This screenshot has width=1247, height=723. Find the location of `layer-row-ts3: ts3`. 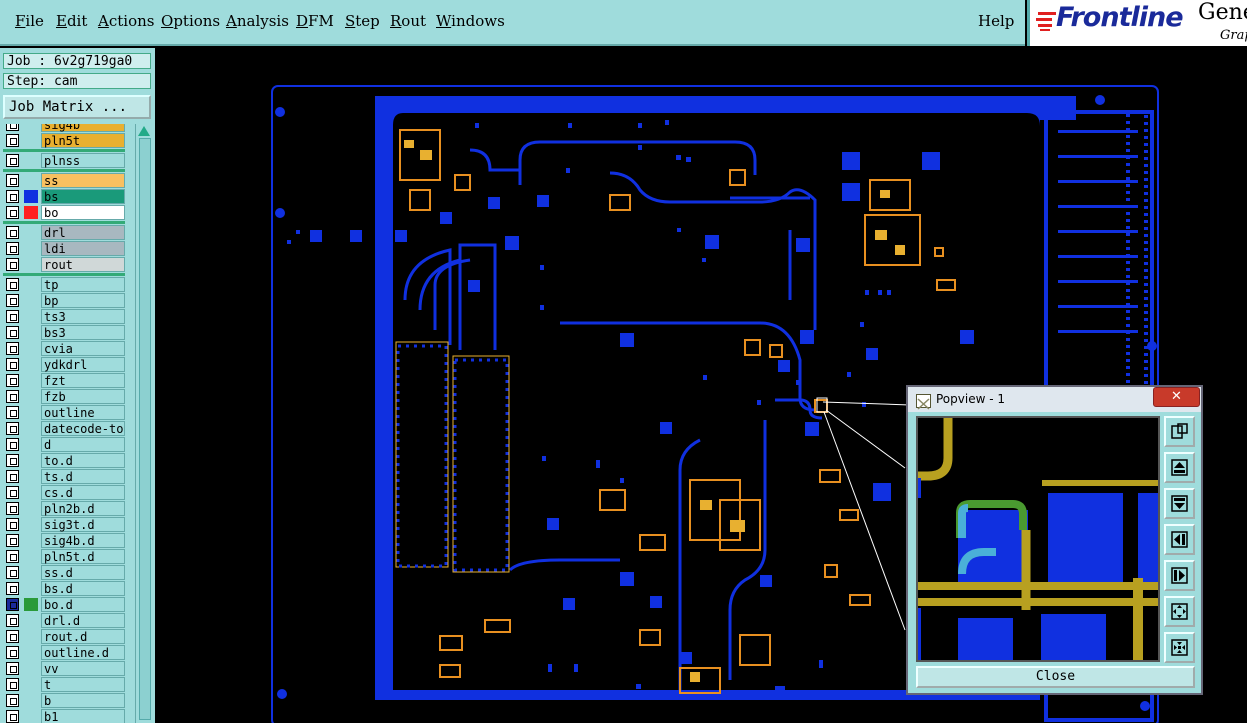

layer-row-ts3: ts3 is located at coordinates (64, 316).